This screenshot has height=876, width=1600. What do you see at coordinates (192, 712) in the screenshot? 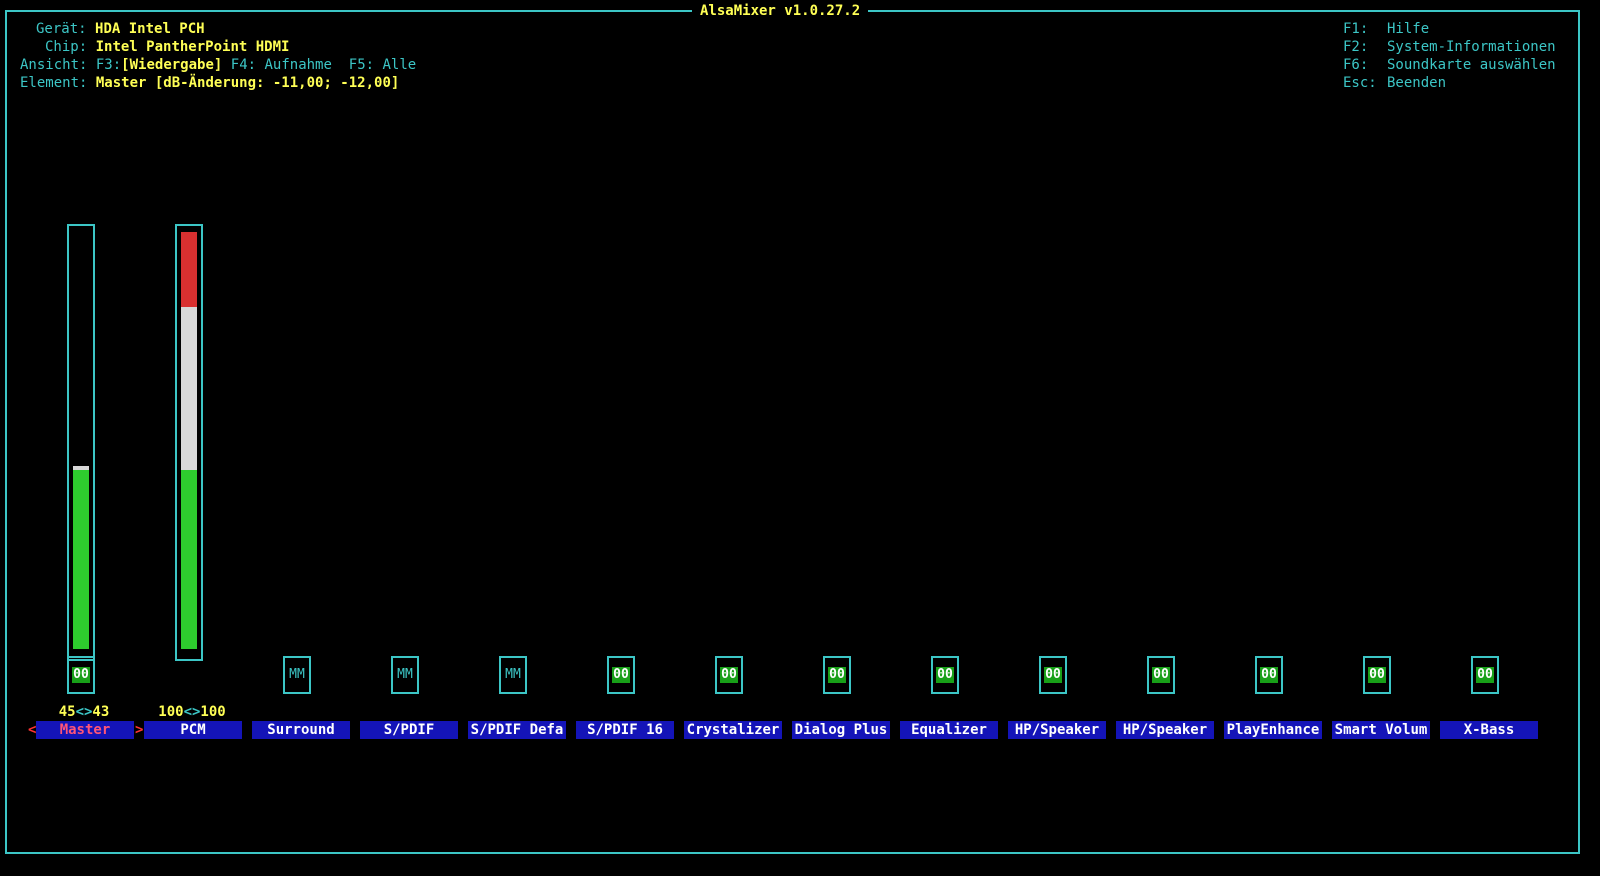
I see `volume-readout: 100<>100` at bounding box center [192, 712].